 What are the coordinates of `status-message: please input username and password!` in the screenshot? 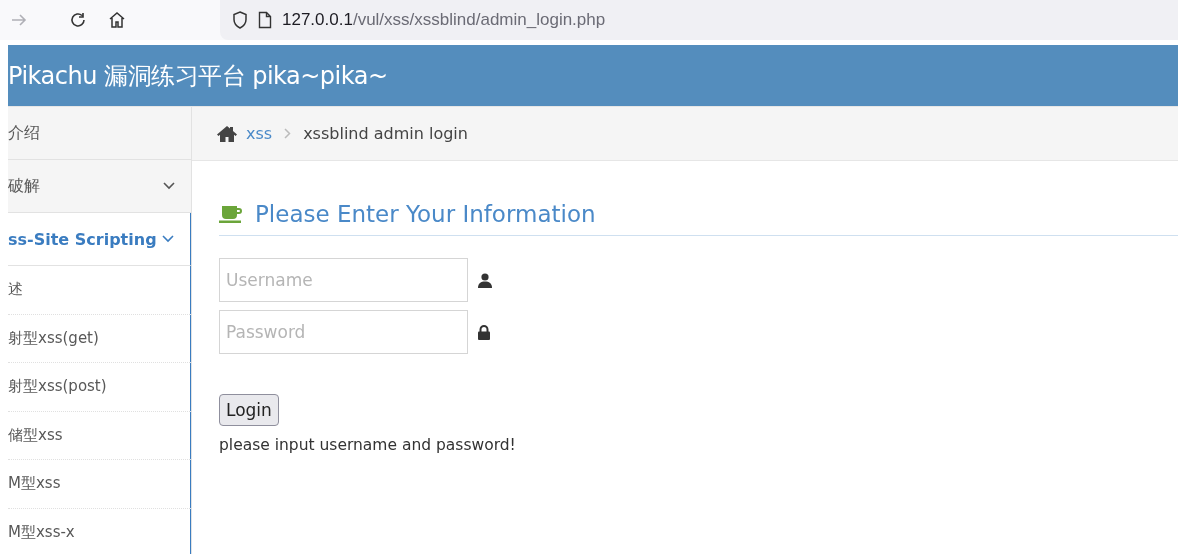 It's located at (368, 445).